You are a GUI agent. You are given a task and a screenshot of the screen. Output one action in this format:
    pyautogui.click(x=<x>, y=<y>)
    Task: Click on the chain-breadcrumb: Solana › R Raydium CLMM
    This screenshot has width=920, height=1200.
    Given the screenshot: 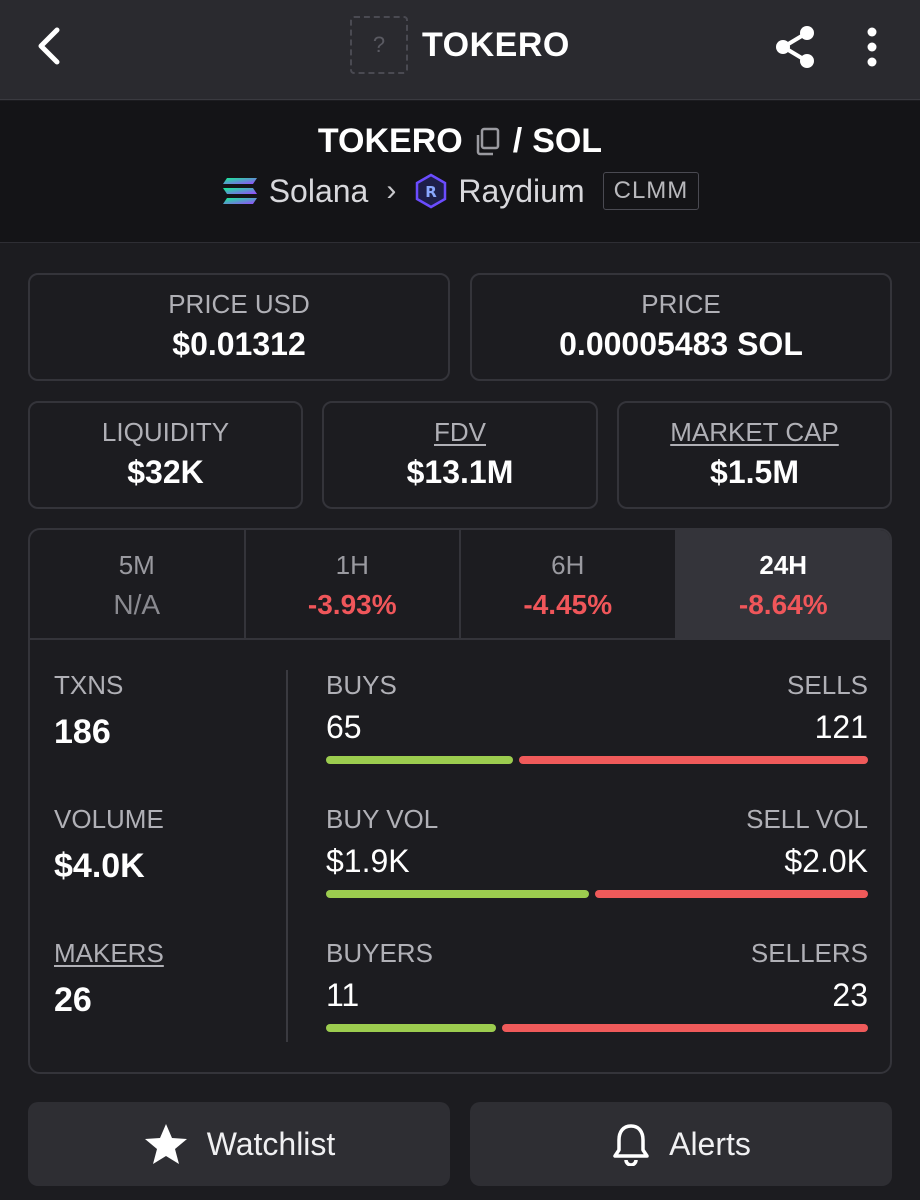 What is the action you would take?
    pyautogui.click(x=460, y=191)
    